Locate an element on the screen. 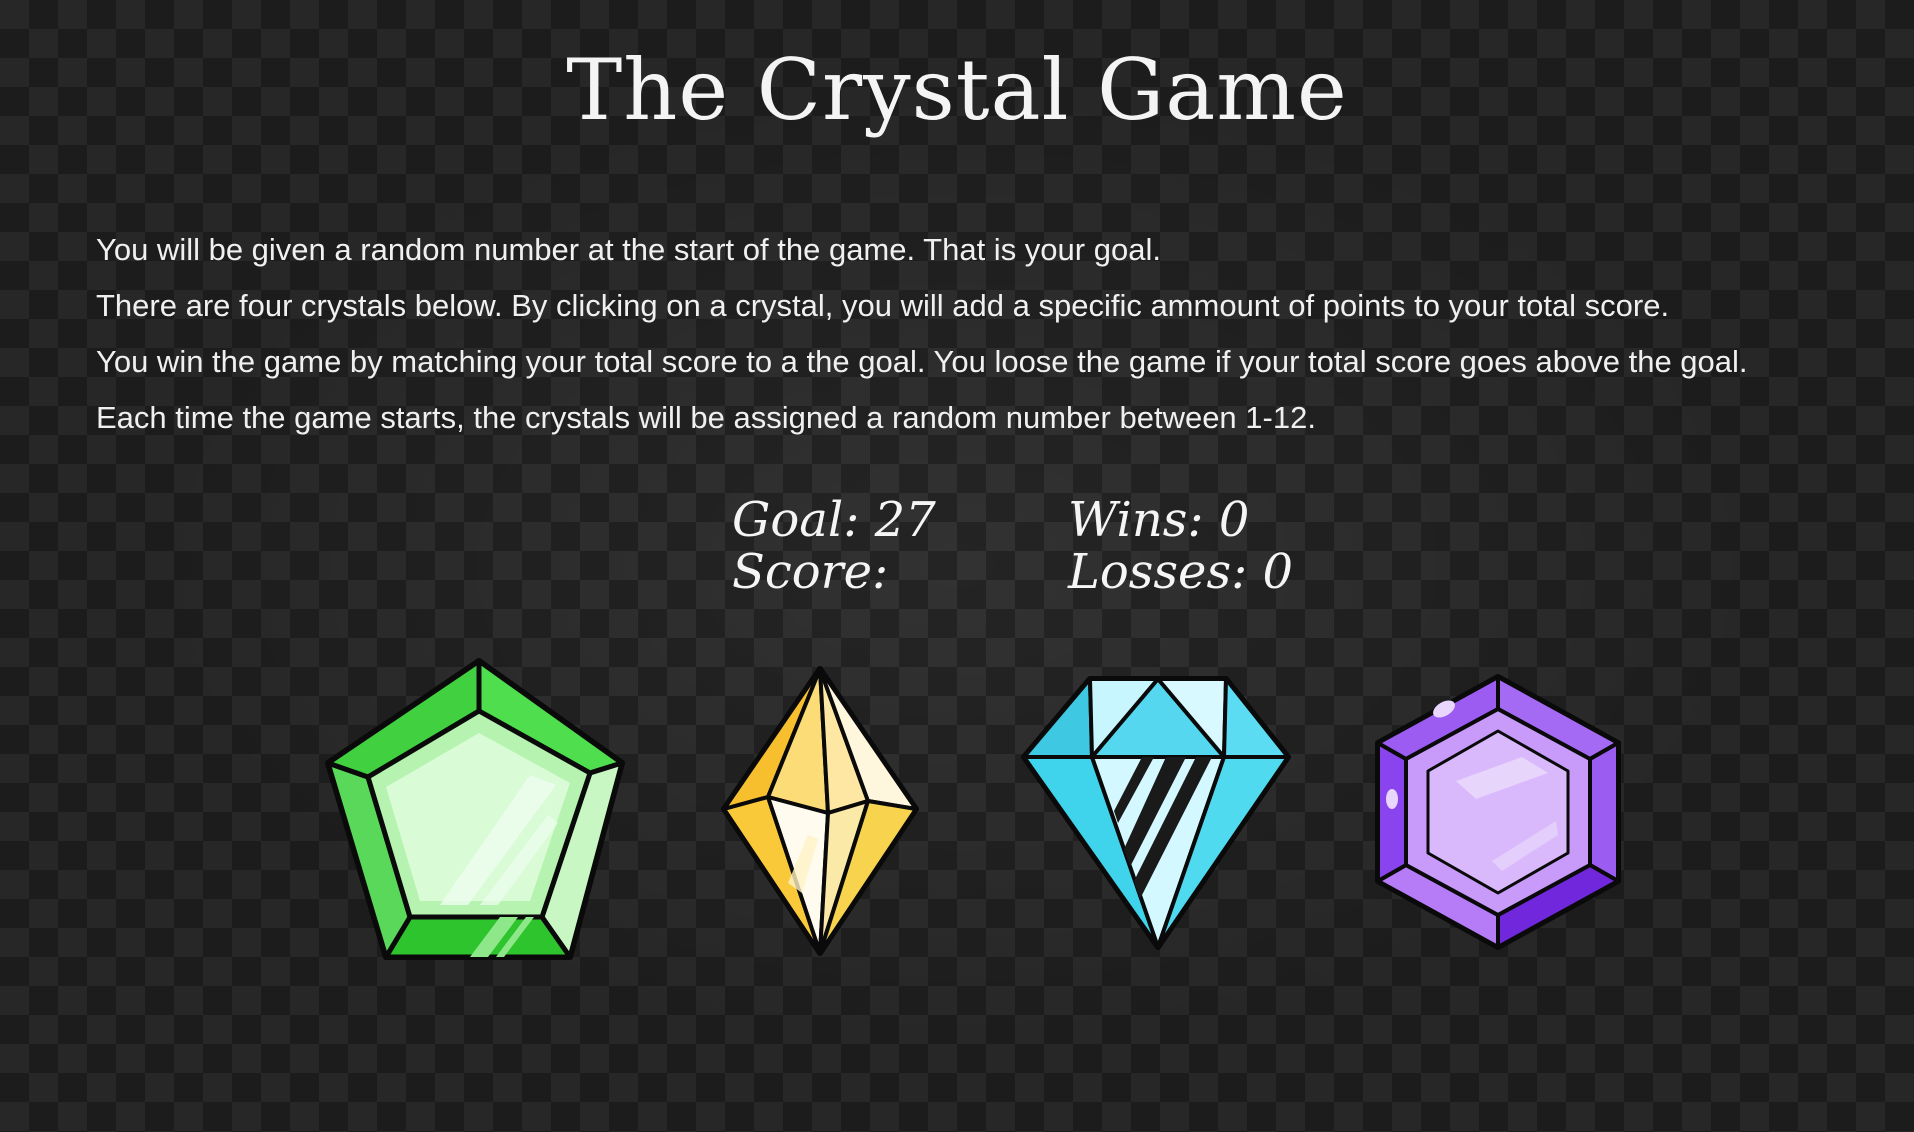  losses-label: Losses: is located at coordinates (1158, 572).